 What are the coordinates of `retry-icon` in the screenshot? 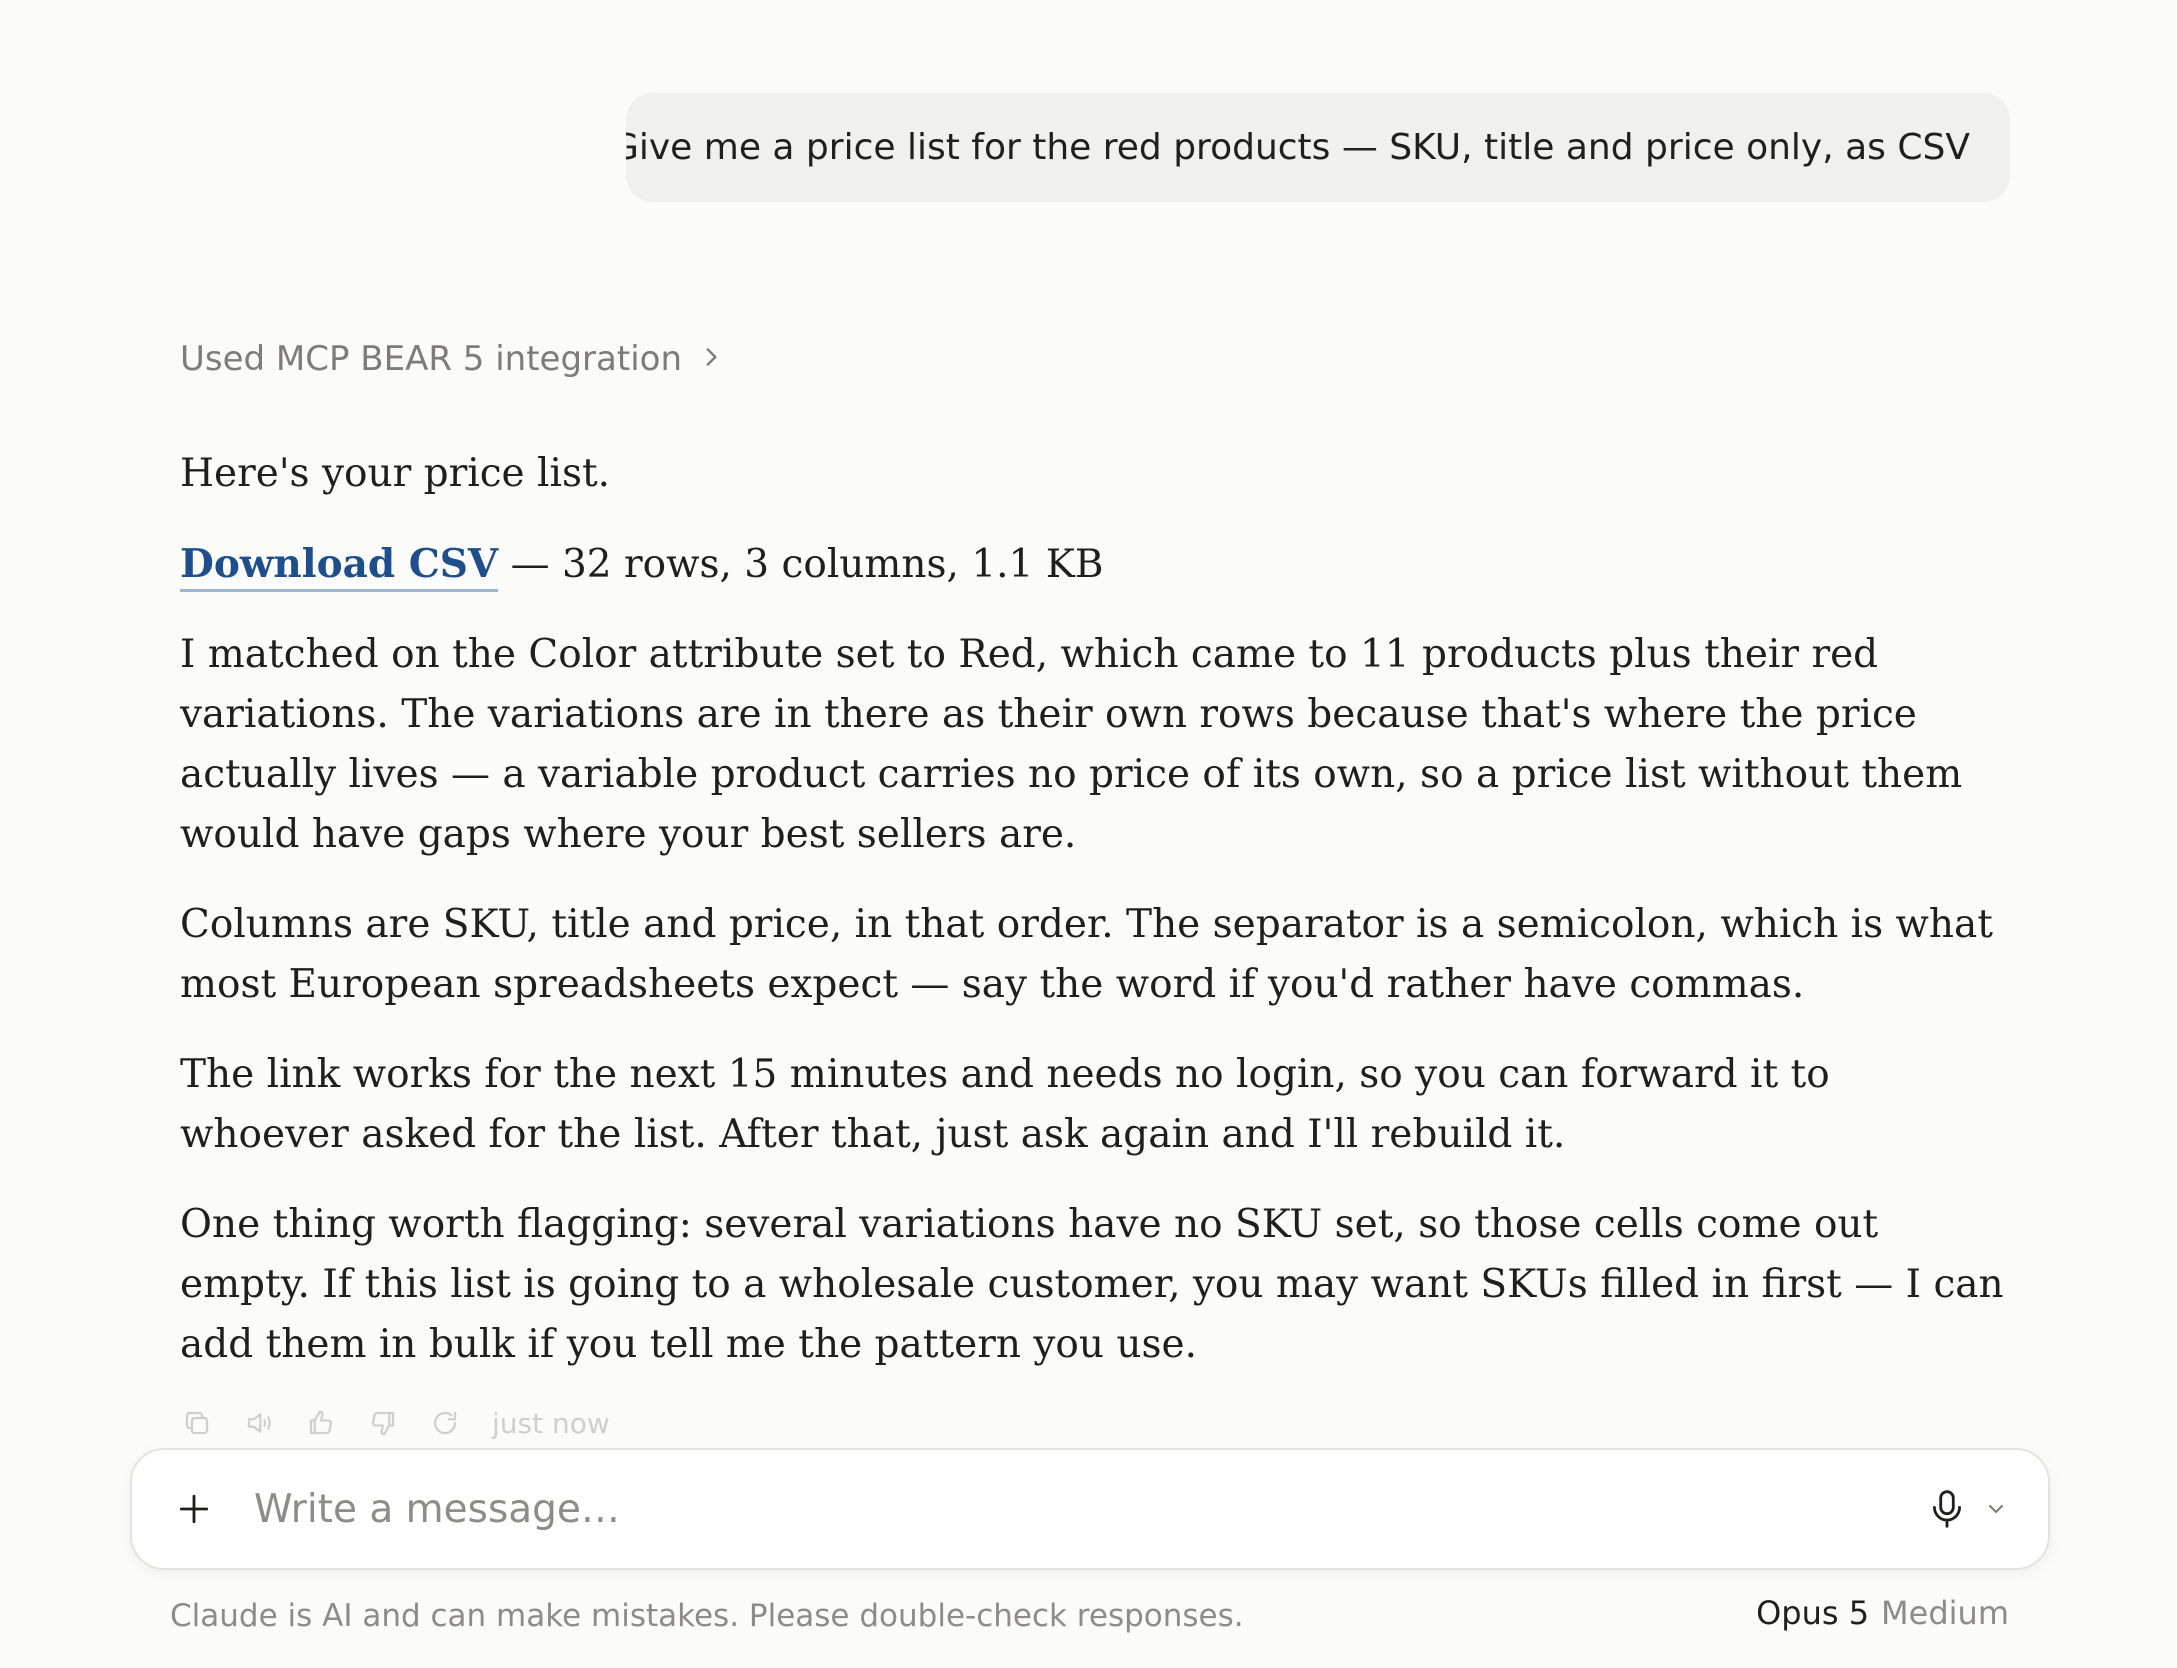 It's located at (445, 1423).